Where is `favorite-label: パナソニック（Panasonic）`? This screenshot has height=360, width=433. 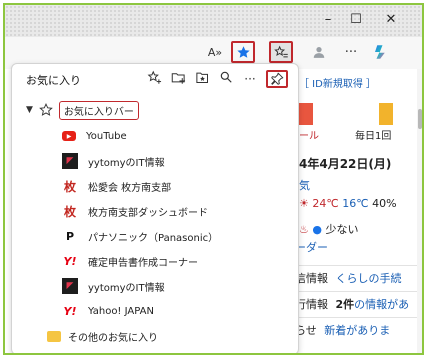 favorite-label: パナソニック（Panasonic） is located at coordinates (153, 238).